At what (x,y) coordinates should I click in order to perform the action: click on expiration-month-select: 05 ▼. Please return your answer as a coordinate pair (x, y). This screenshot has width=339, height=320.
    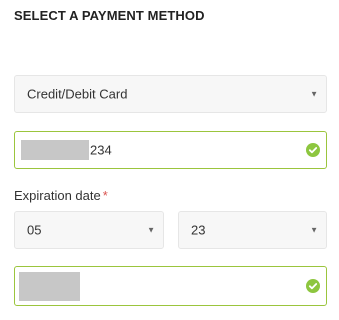
    Looking at the image, I should click on (89, 230).